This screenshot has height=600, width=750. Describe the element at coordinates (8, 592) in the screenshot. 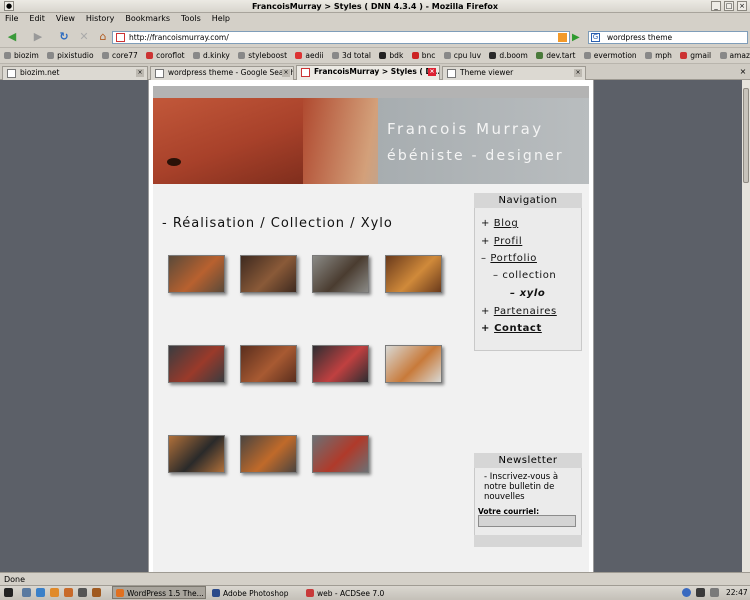

I see `apple-menu-icon` at that location.